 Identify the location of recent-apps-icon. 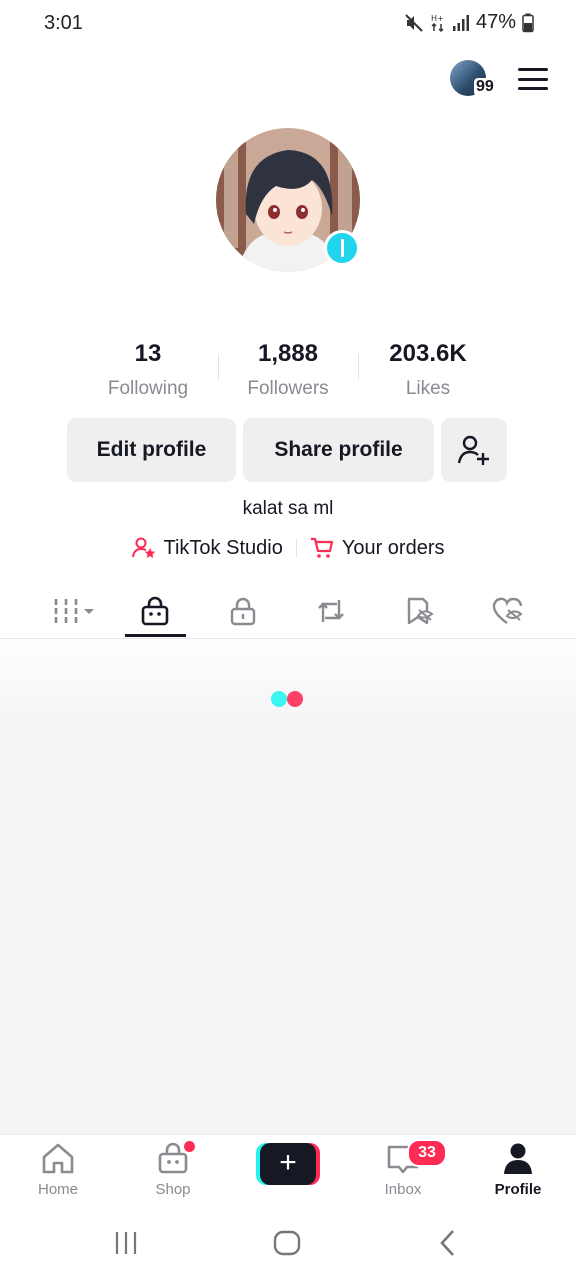
(126, 1243).